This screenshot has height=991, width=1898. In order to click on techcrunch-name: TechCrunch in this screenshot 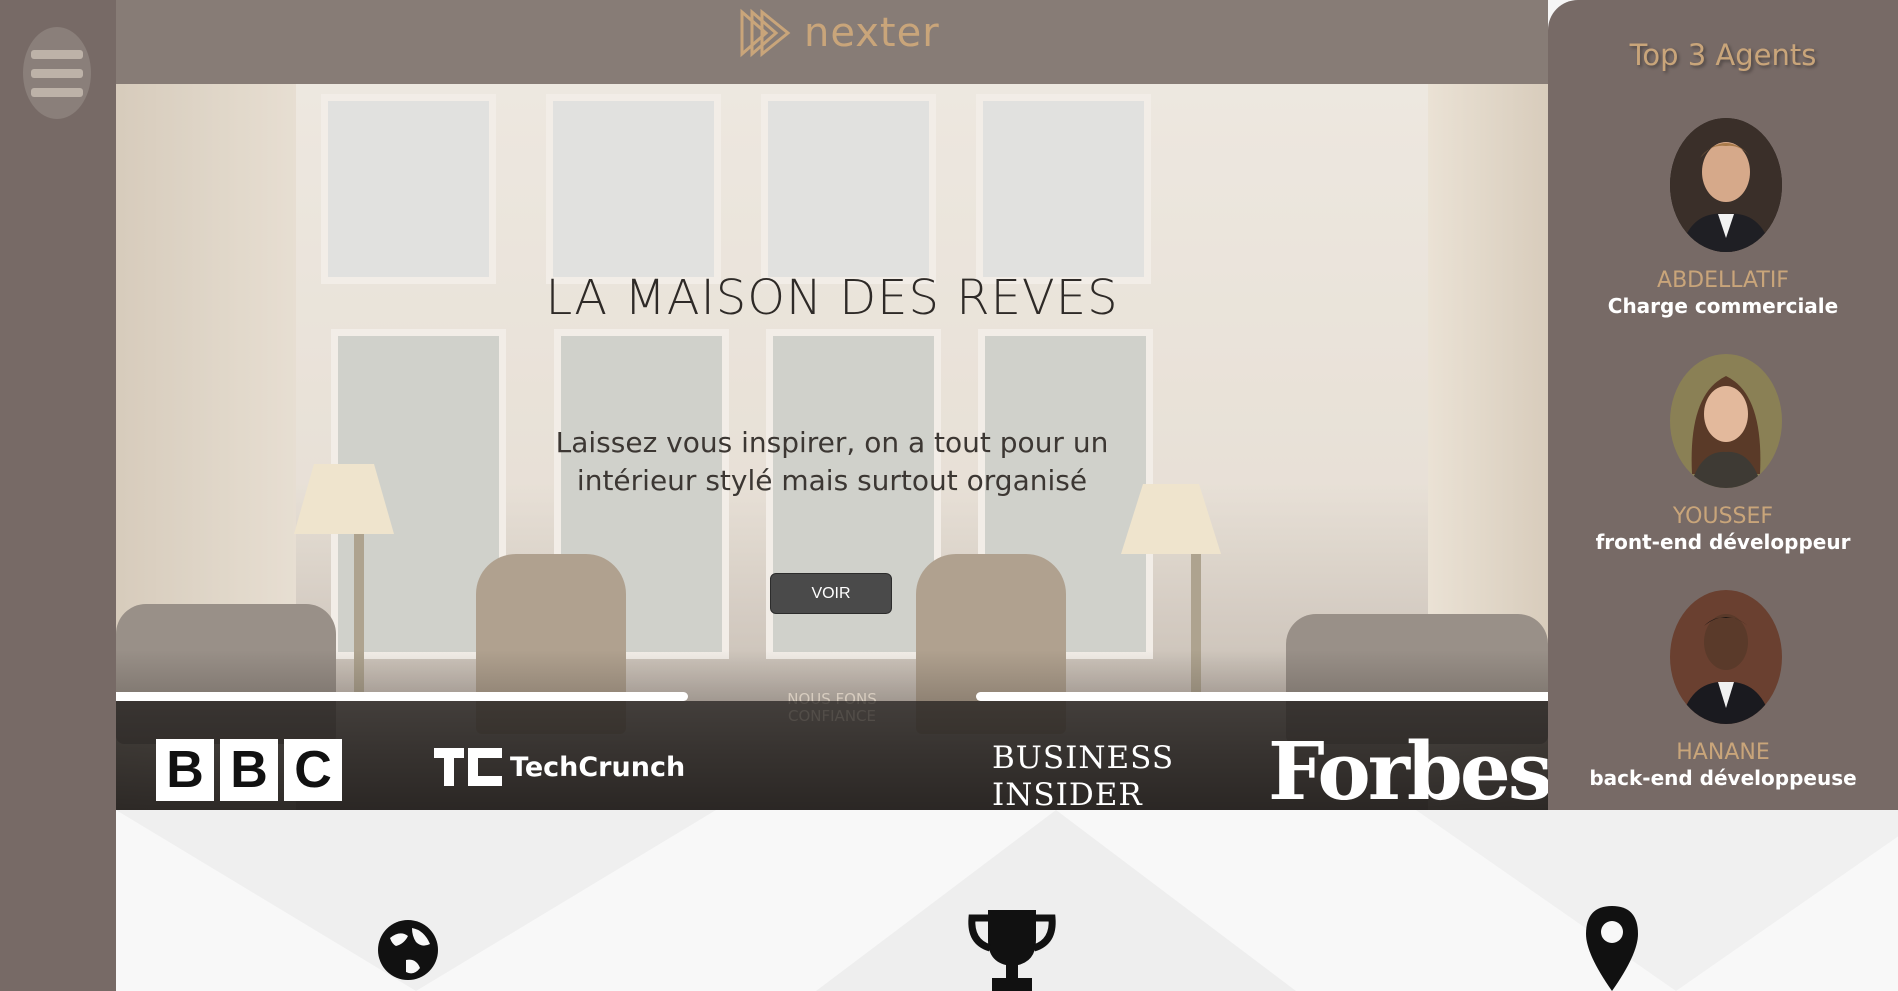, I will do `click(598, 767)`.